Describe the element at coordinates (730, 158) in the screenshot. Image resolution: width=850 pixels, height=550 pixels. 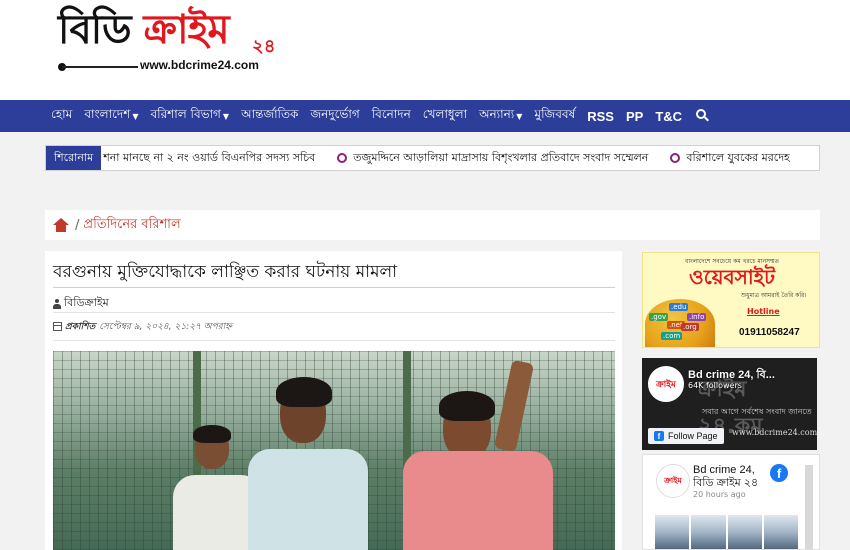
I see `ticker-item: বরিশালে যুবকের মরদেহ` at that location.